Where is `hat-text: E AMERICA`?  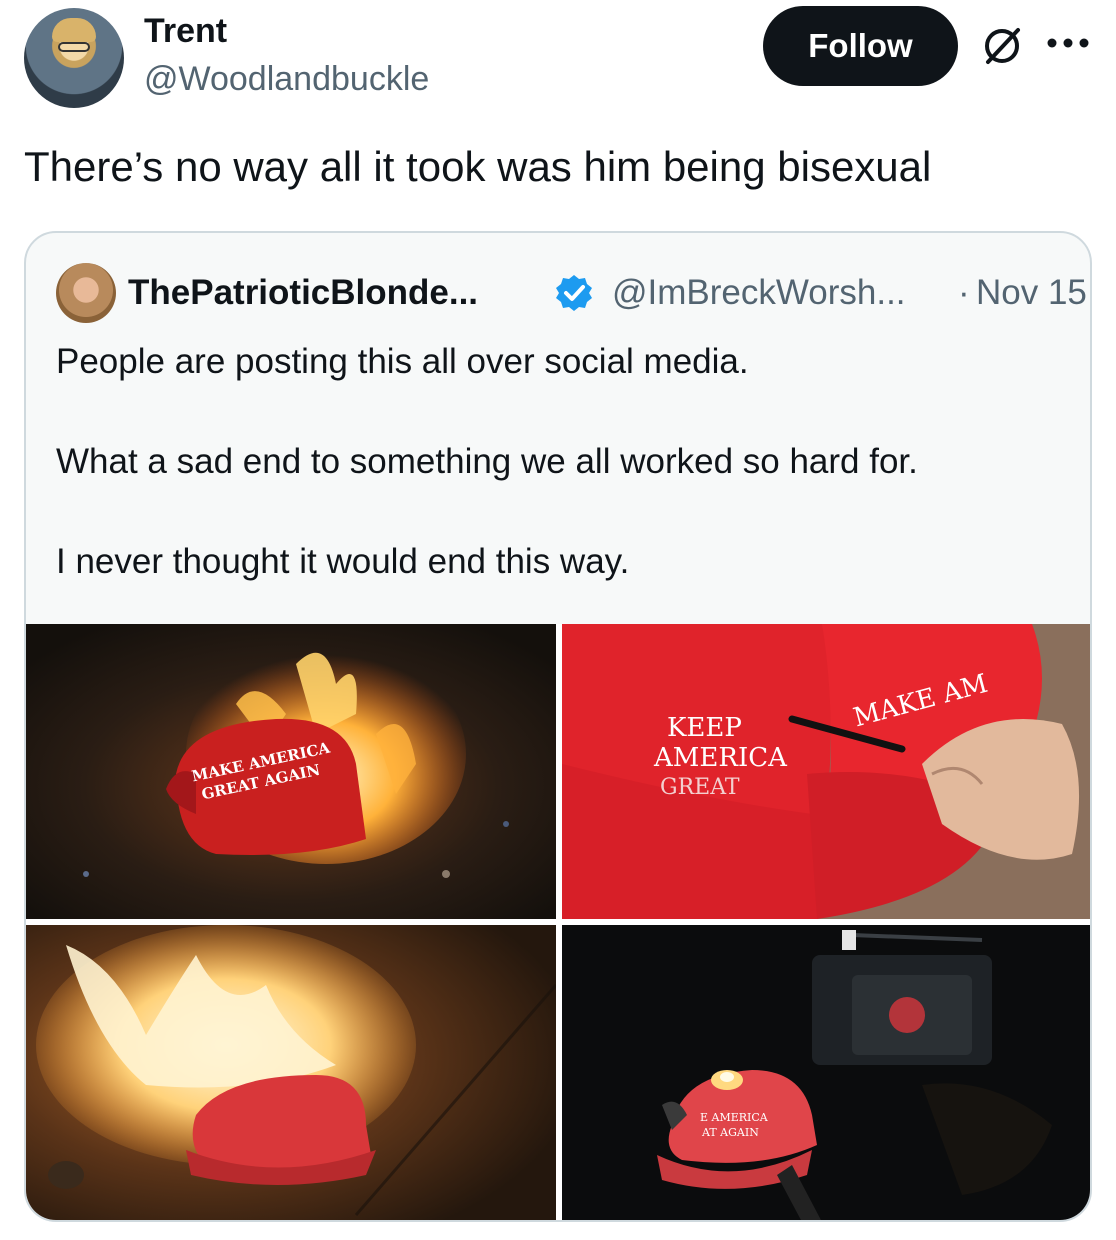
hat-text: E AMERICA is located at coordinates (734, 1117).